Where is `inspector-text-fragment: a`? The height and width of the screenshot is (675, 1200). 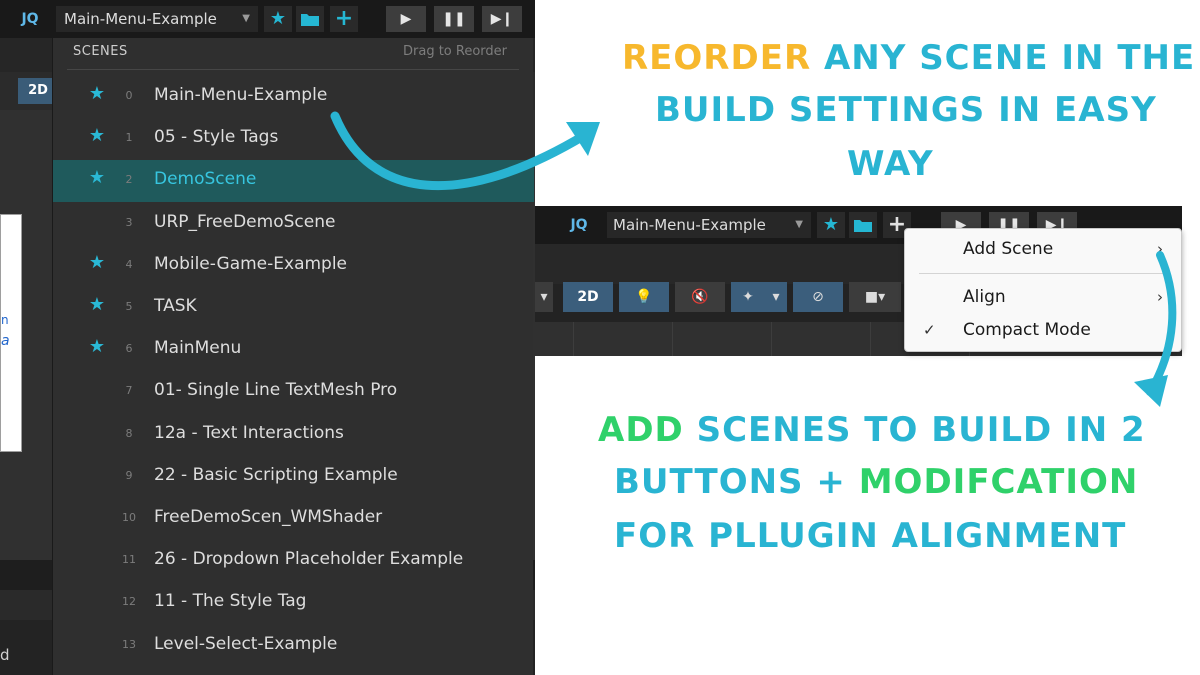 inspector-text-fragment: a is located at coordinates (5, 341).